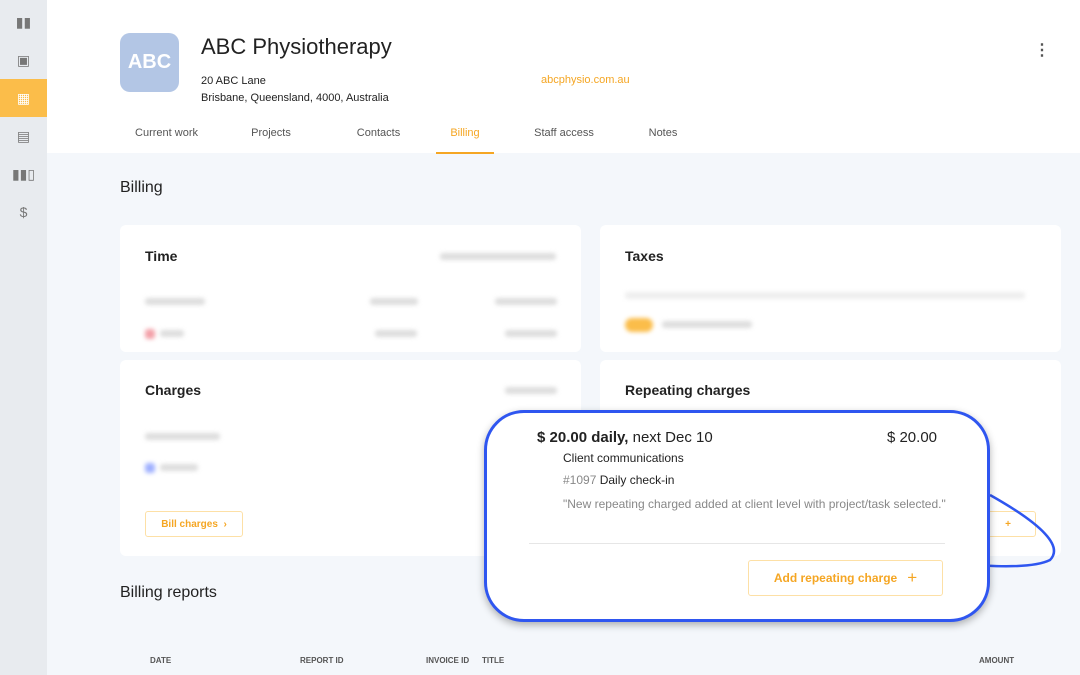 The height and width of the screenshot is (675, 1080). I want to click on tab-staff-access: Staff access, so click(564, 136).